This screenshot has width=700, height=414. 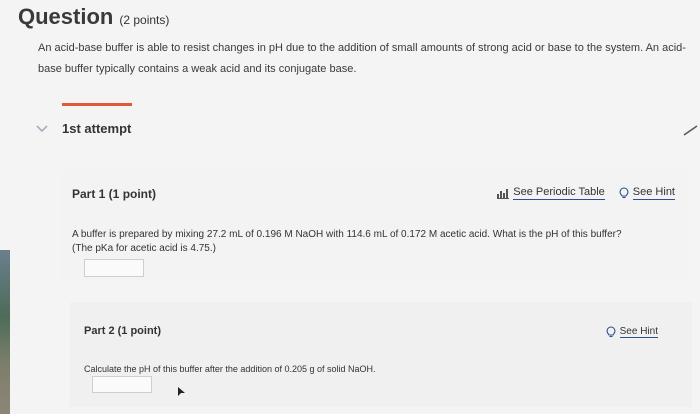 I want to click on desktop-background-strip, so click(x=5, y=332).